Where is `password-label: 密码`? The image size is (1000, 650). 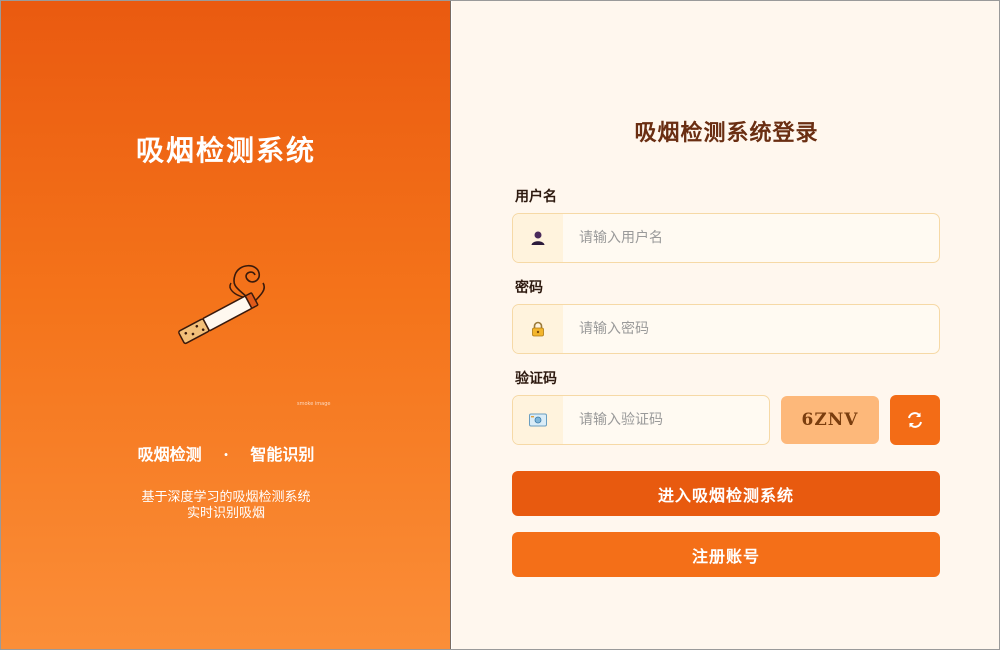
password-label: 密码 is located at coordinates (529, 288).